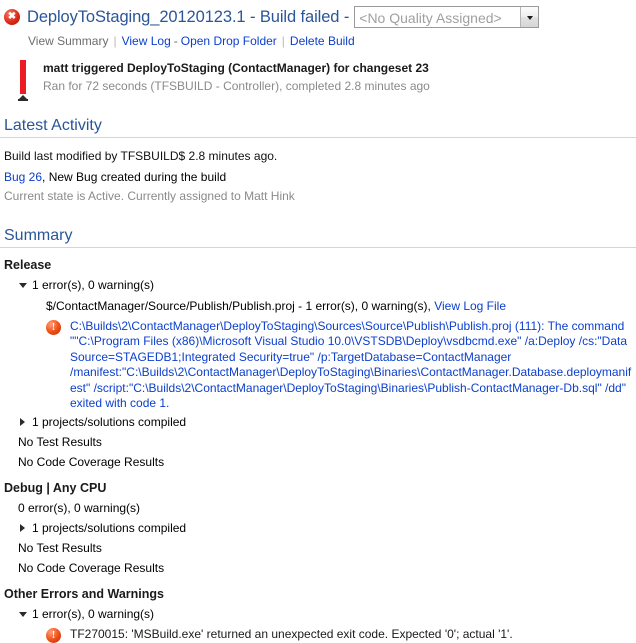 This screenshot has width=636, height=643. What do you see at coordinates (470, 306) in the screenshot?
I see `view-log-file-link: View Log File` at bounding box center [470, 306].